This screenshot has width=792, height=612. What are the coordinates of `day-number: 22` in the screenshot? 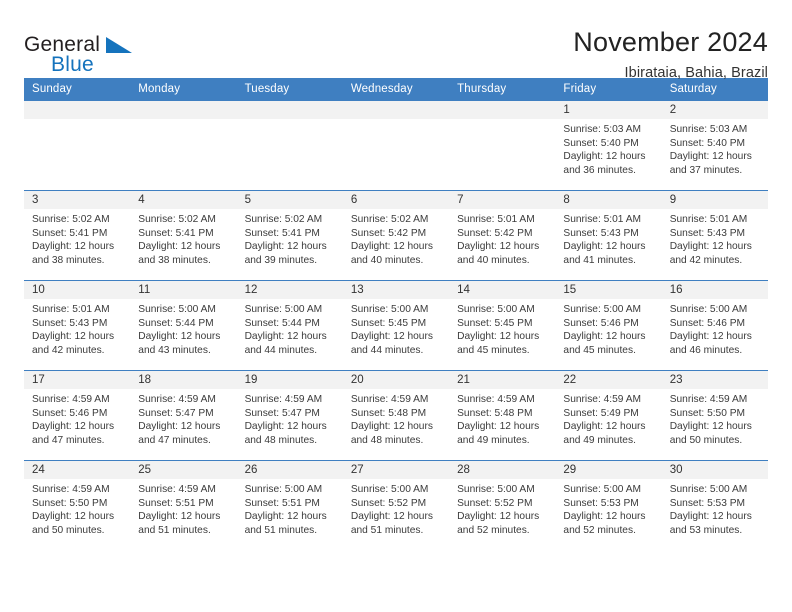 It's located at (608, 380).